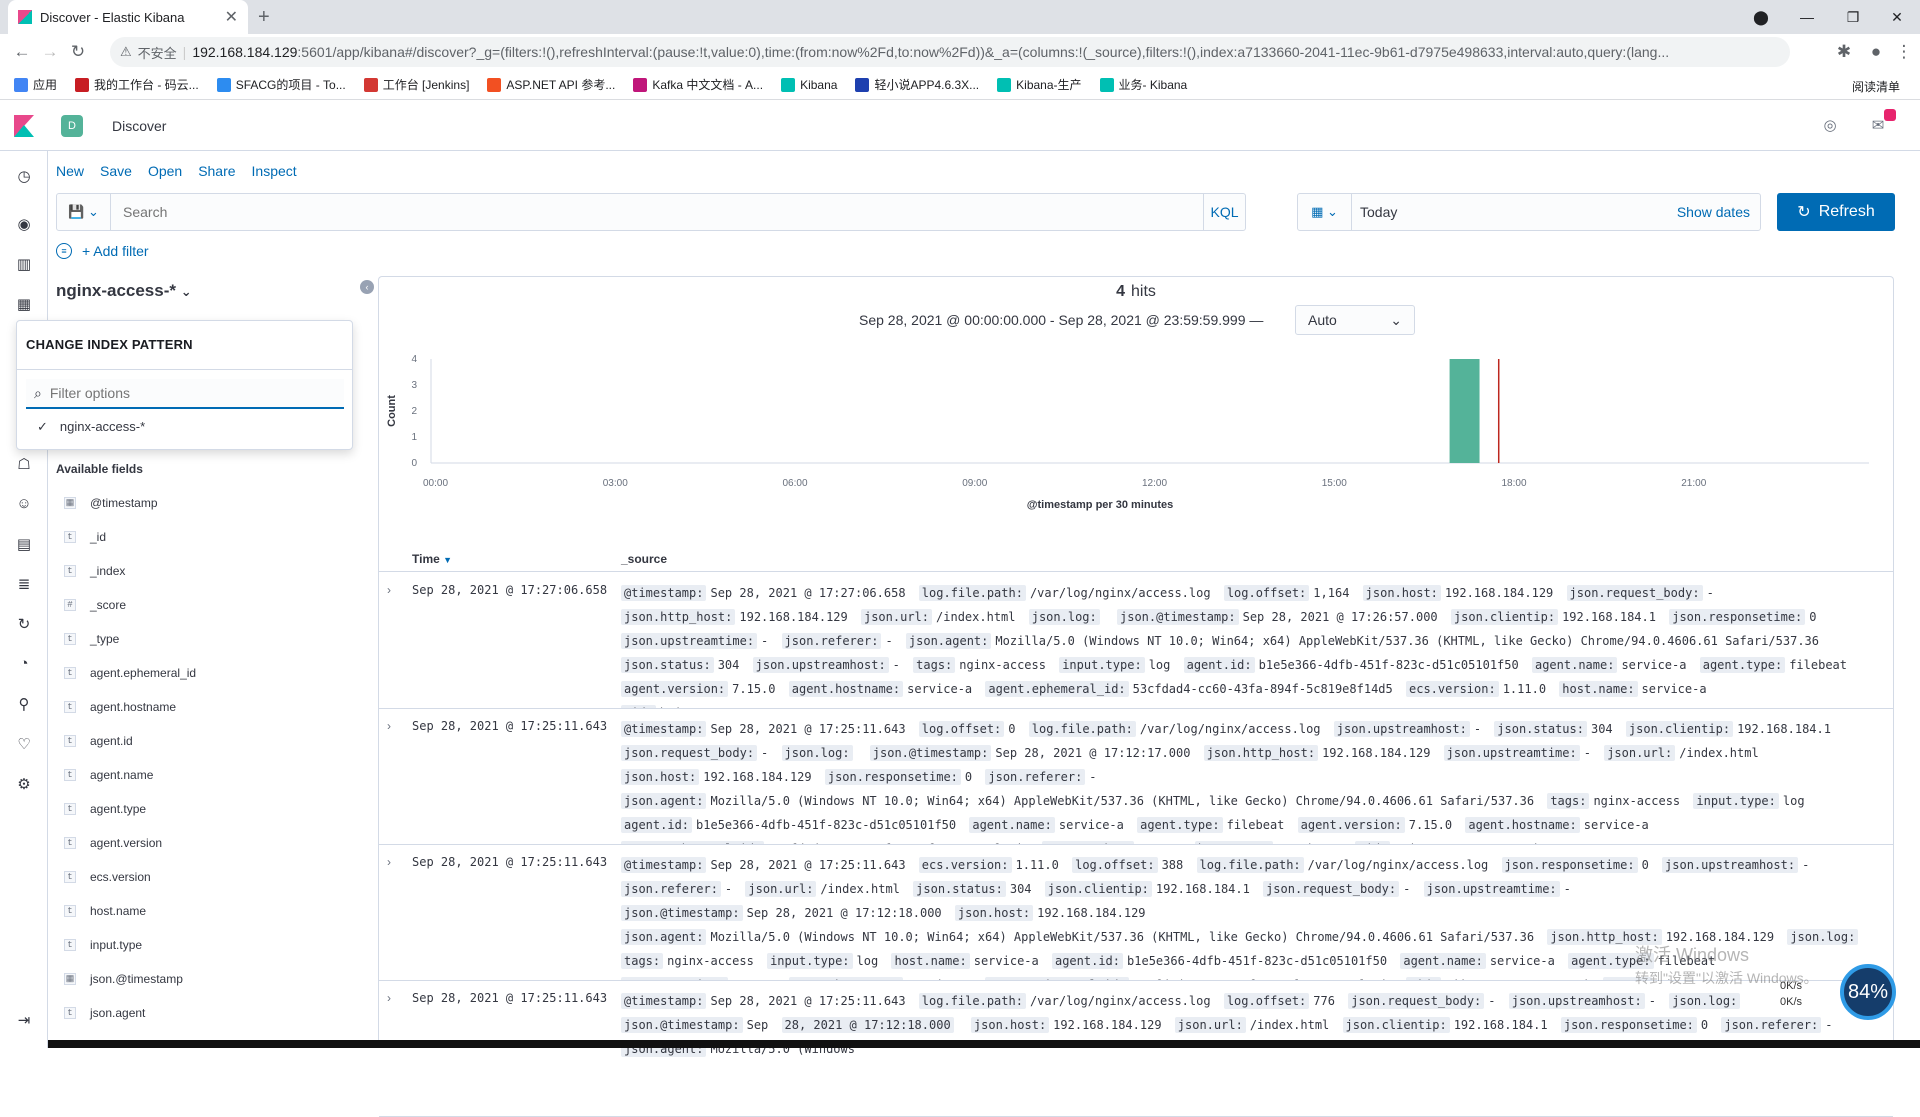 The height and width of the screenshot is (1117, 1920). Describe the element at coordinates (274, 171) in the screenshot. I see `inspect-button: Inspect` at that location.